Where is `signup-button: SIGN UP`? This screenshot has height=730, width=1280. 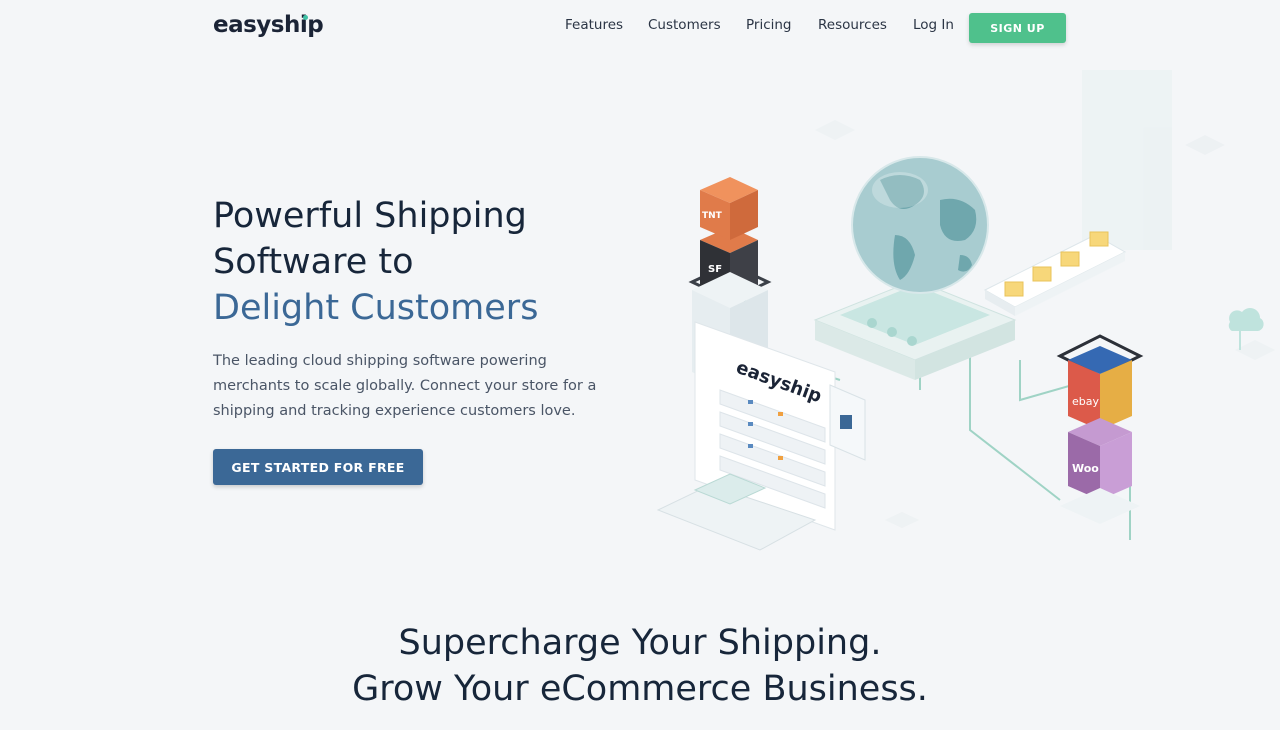 signup-button: SIGN UP is located at coordinates (1017, 28).